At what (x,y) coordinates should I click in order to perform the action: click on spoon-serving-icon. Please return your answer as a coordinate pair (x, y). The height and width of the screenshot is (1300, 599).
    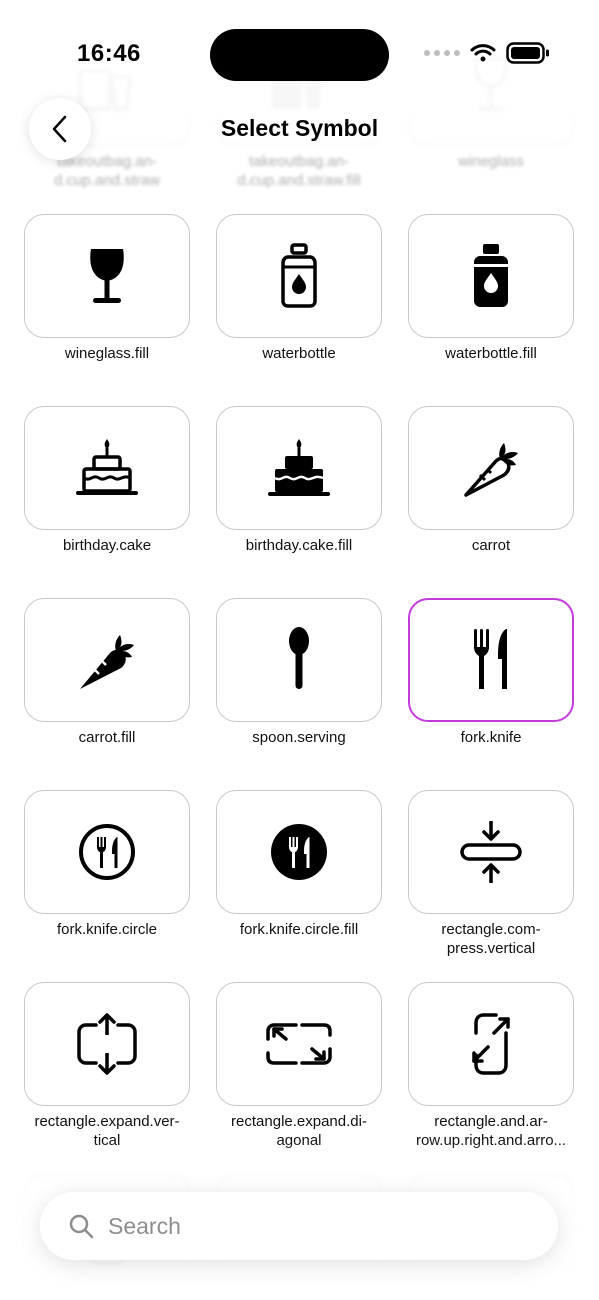
    Looking at the image, I should click on (299, 658).